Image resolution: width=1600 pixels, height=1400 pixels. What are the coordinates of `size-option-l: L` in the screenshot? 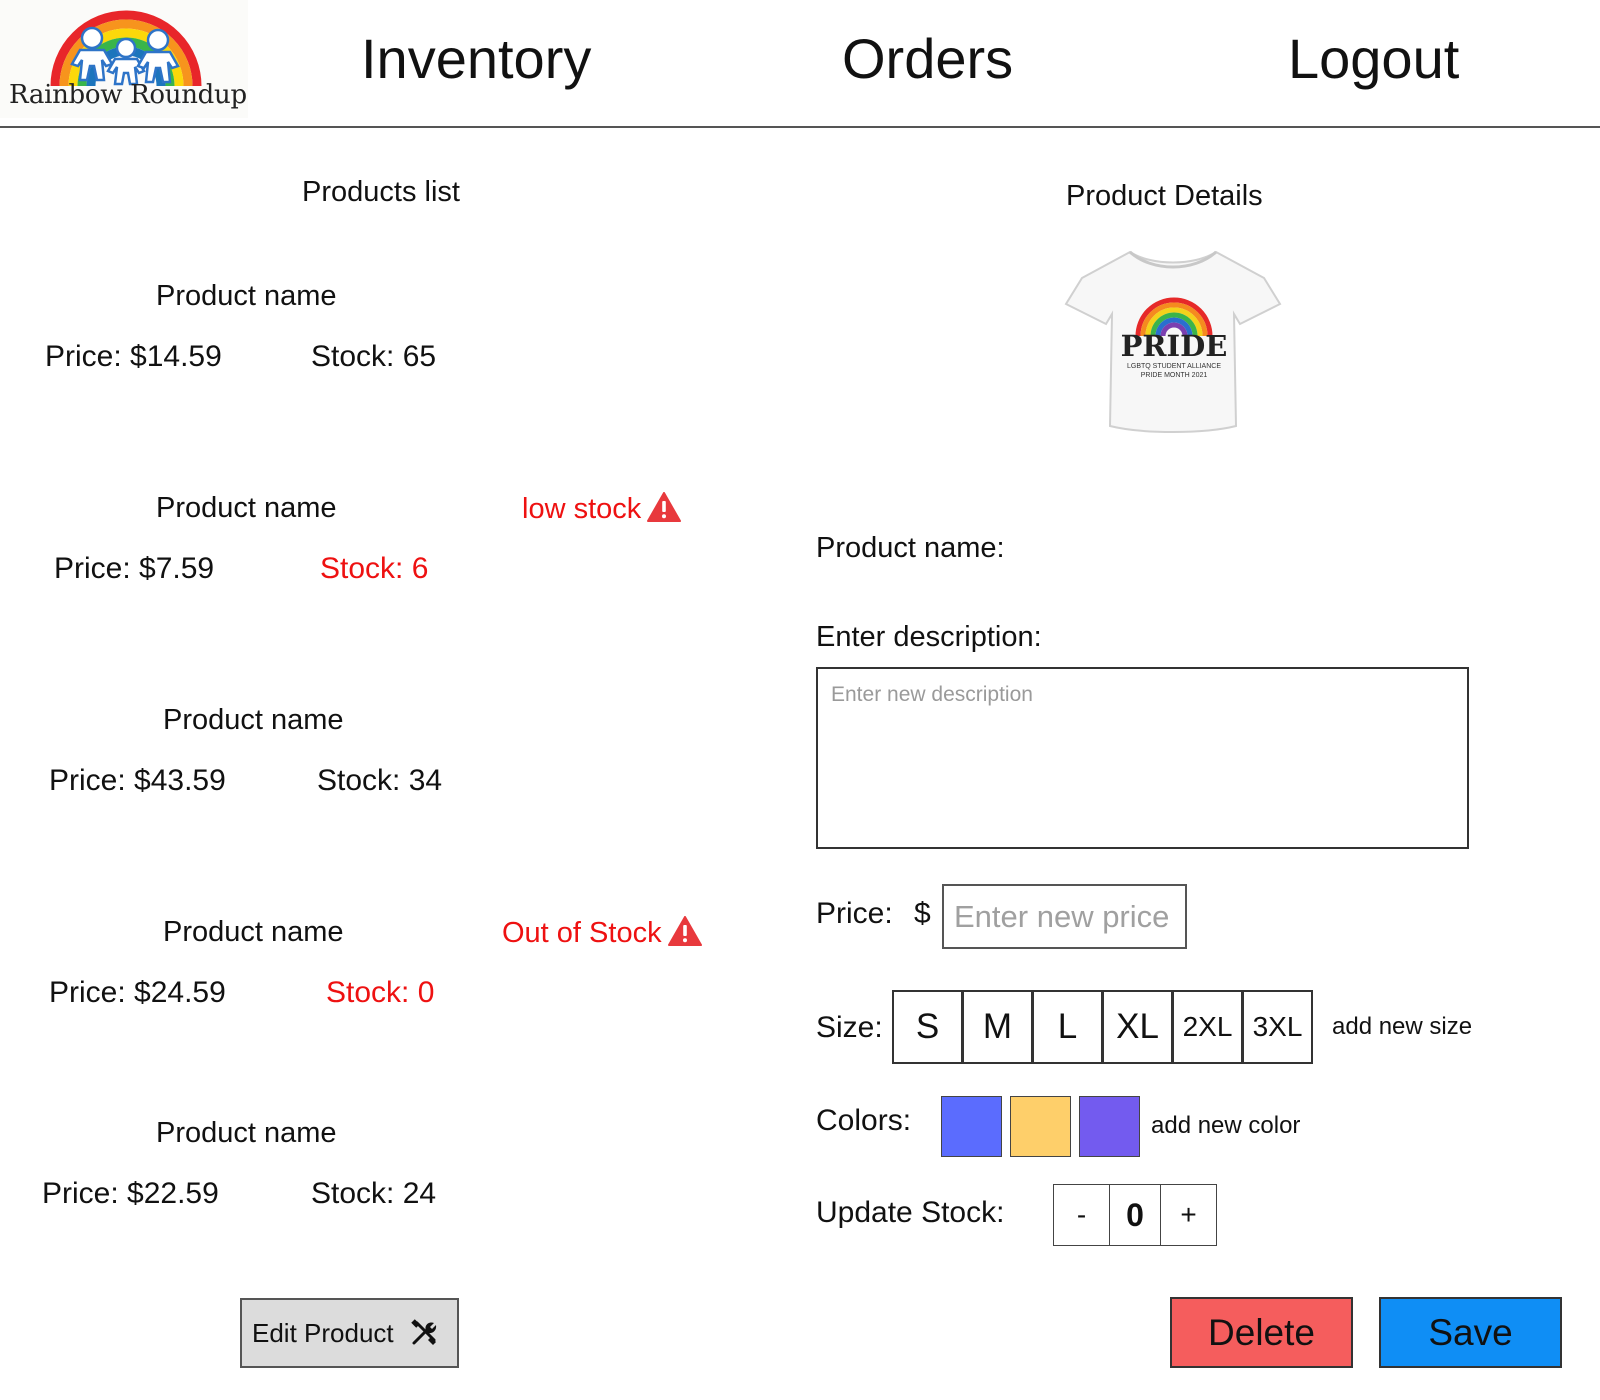 It's located at (1067, 1027).